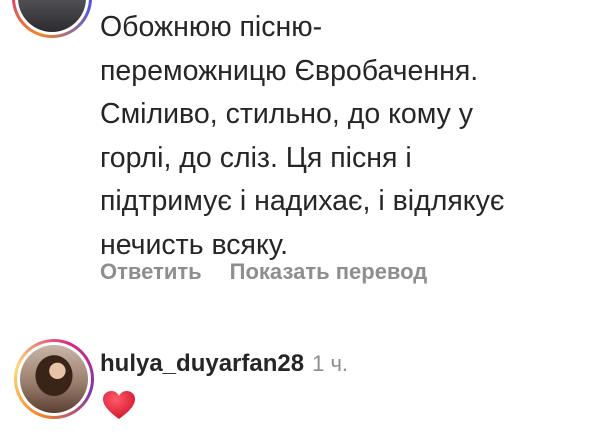 Image resolution: width=600 pixels, height=448 pixels. What do you see at coordinates (119, 405) in the screenshot?
I see `red-heart-icon` at bounding box center [119, 405].